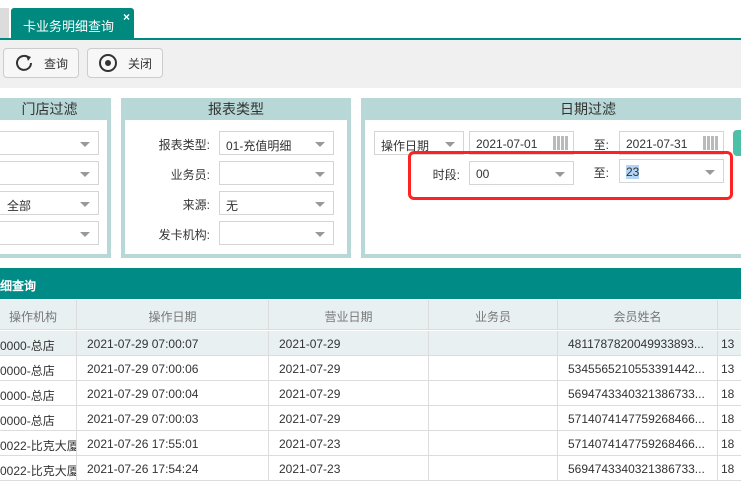 The image size is (741, 481). What do you see at coordinates (173, 343) in the screenshot?
I see `table-cell: 2021-07-29 07:00:07` at bounding box center [173, 343].